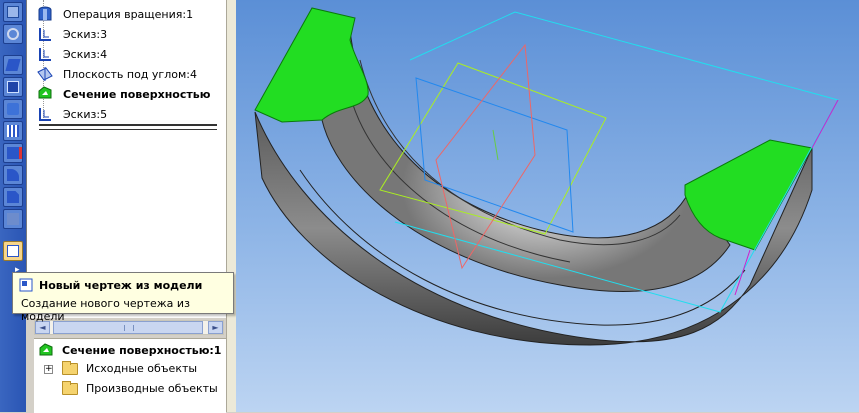  I want to click on extrude-icon, so click(13, 65).